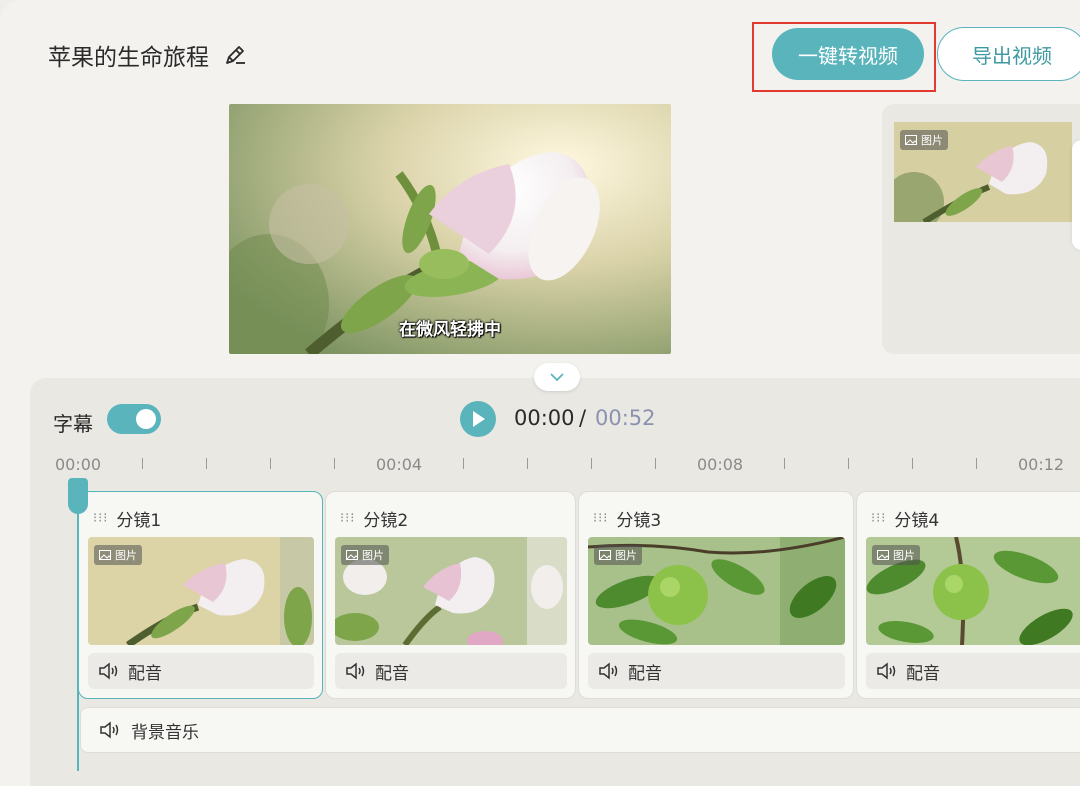  Describe the element at coordinates (386, 521) in the screenshot. I see `clip-label: 分镜2` at that location.